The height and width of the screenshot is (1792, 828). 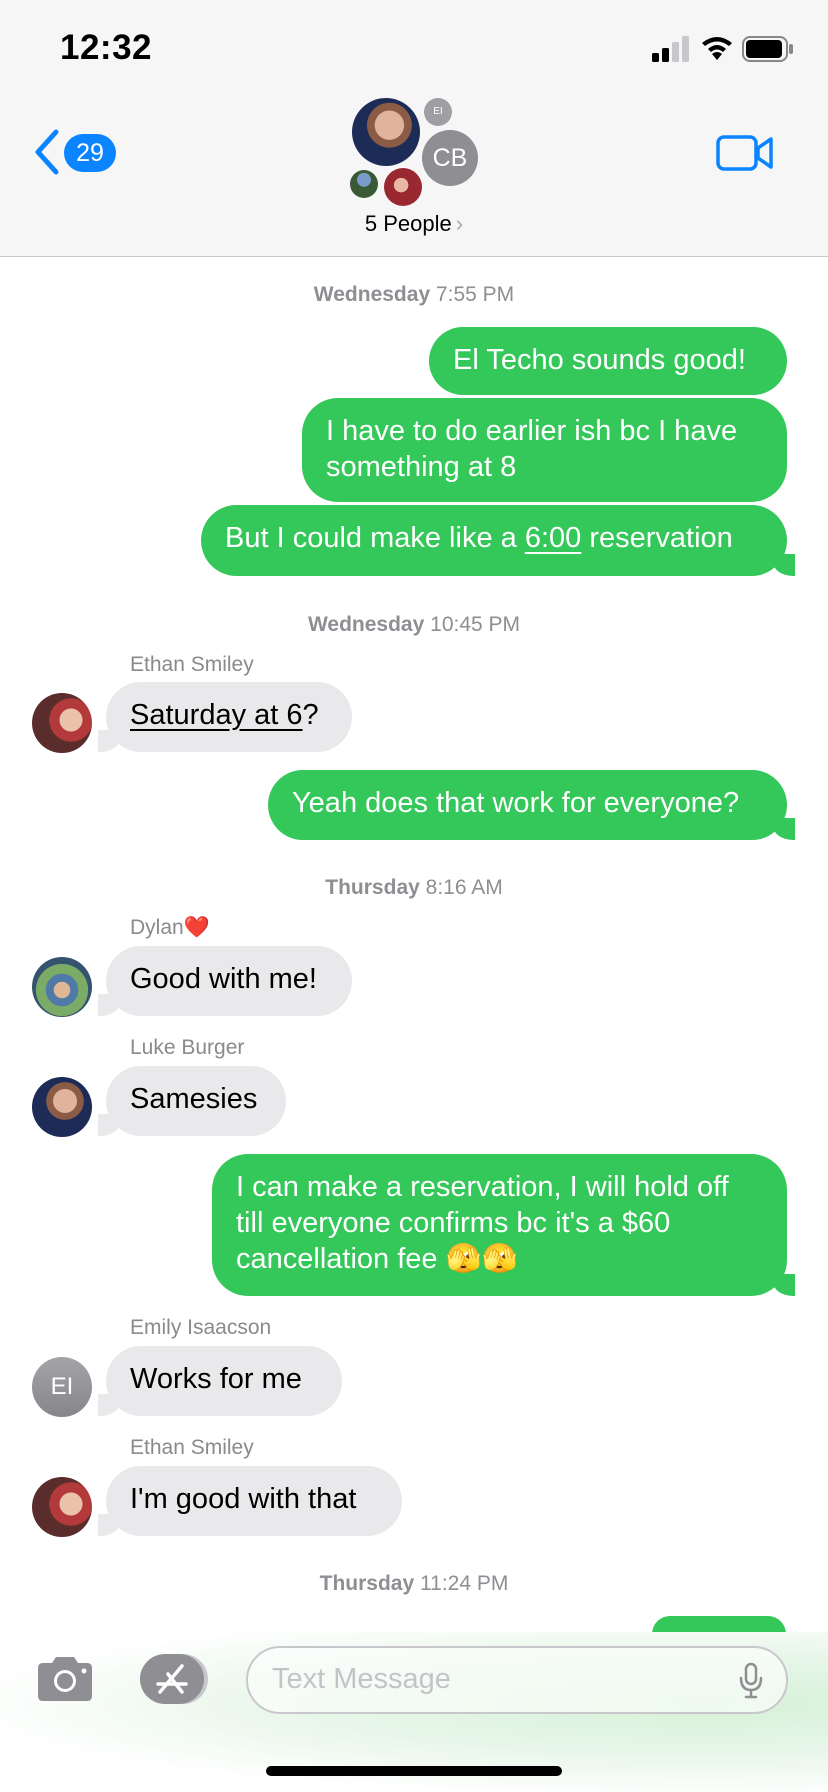 What do you see at coordinates (176, 1679) in the screenshot?
I see `app-store-icon` at bounding box center [176, 1679].